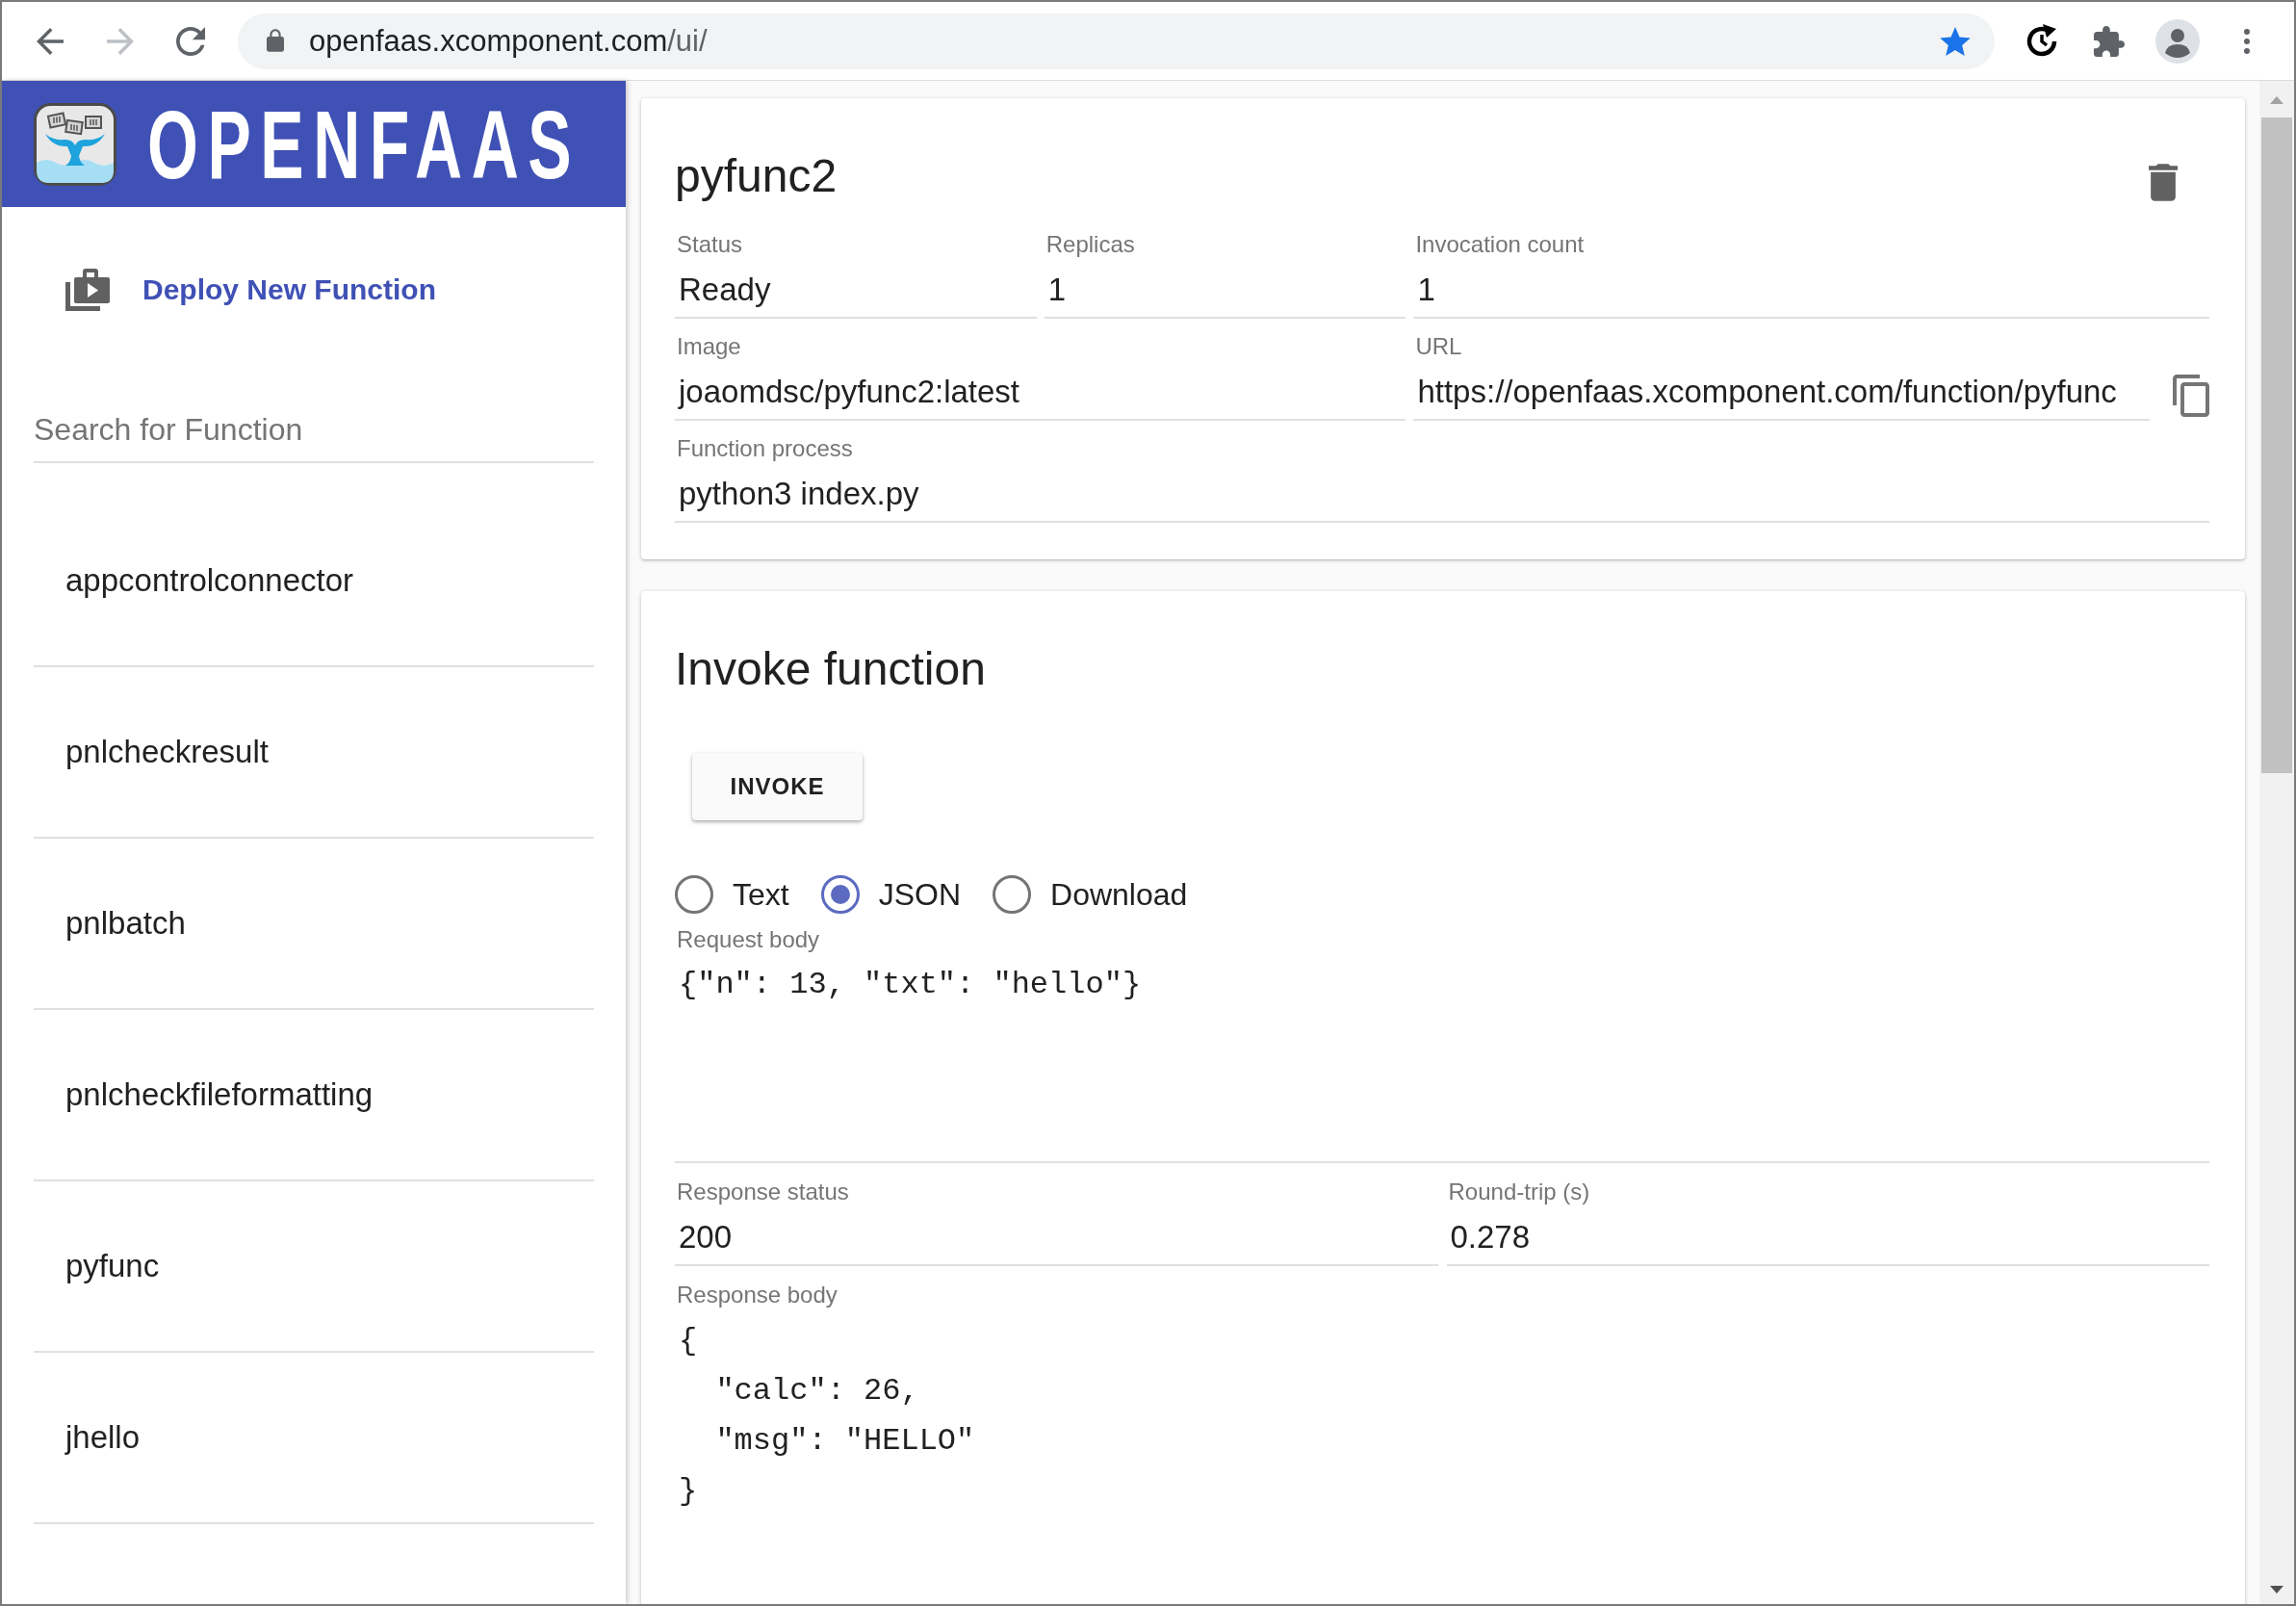  What do you see at coordinates (1040, 395) in the screenshot?
I see `value-field: joaomdsc/pyfunc2:latest` at bounding box center [1040, 395].